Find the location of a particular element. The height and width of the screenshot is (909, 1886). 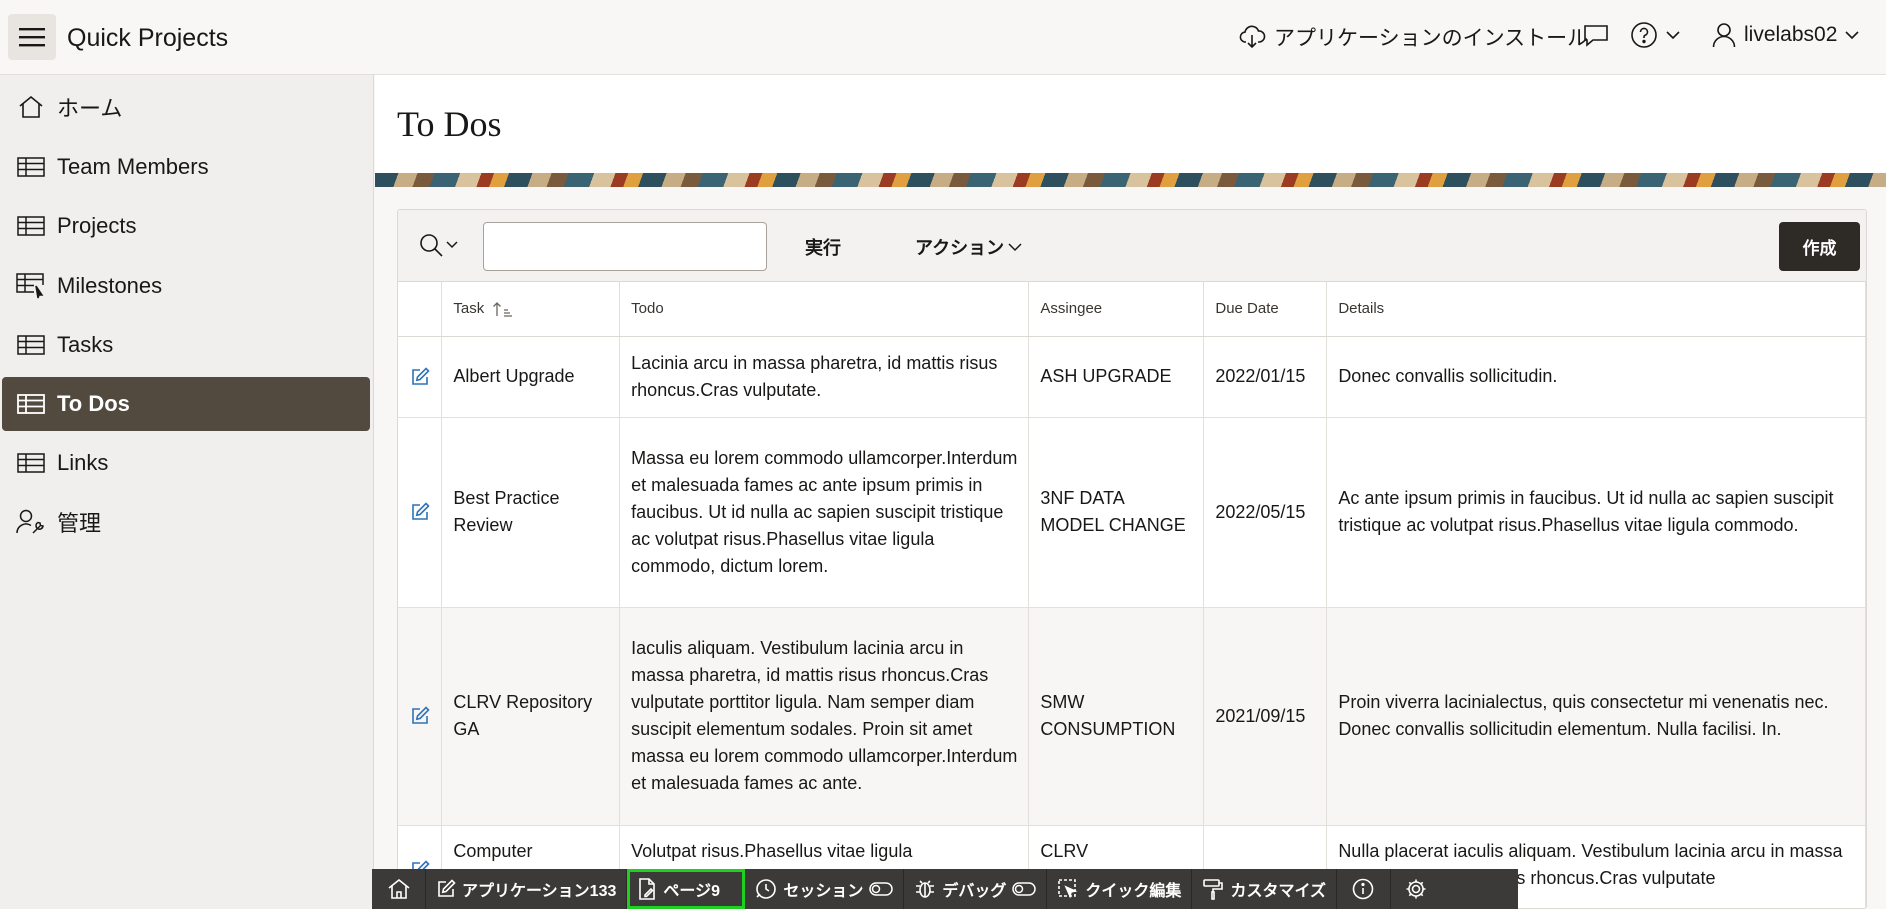

assignee-cell: ASH UPGRADE is located at coordinates (1116, 377).